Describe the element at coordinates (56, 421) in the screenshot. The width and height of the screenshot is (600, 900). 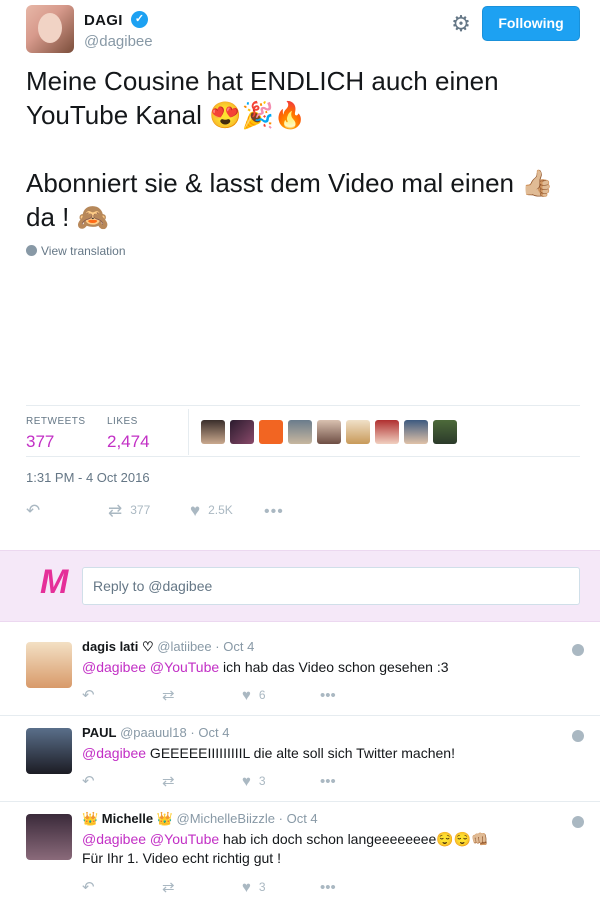
I see `retweets-label: RETWEETS` at that location.